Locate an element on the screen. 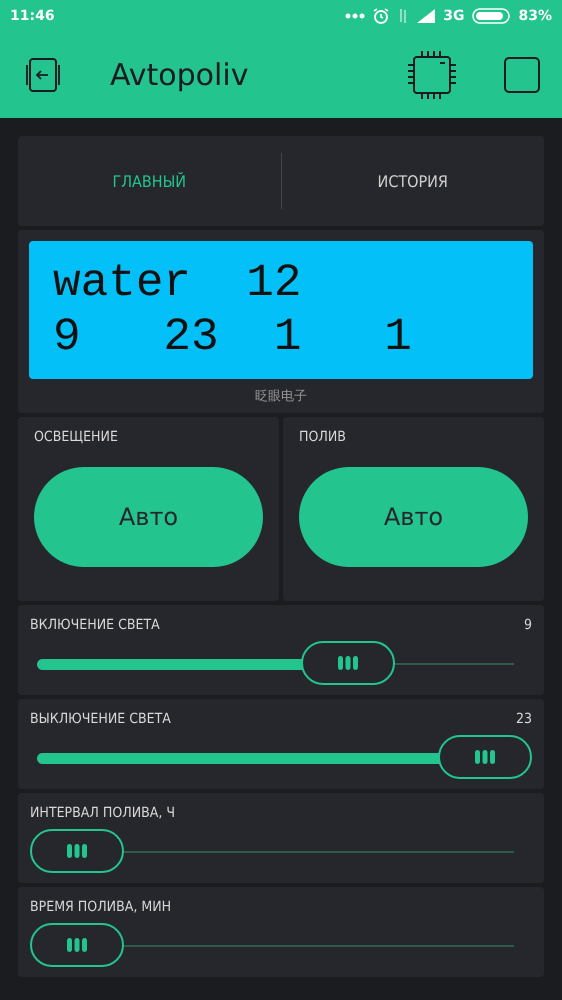  exit-icon is located at coordinates (43, 75).